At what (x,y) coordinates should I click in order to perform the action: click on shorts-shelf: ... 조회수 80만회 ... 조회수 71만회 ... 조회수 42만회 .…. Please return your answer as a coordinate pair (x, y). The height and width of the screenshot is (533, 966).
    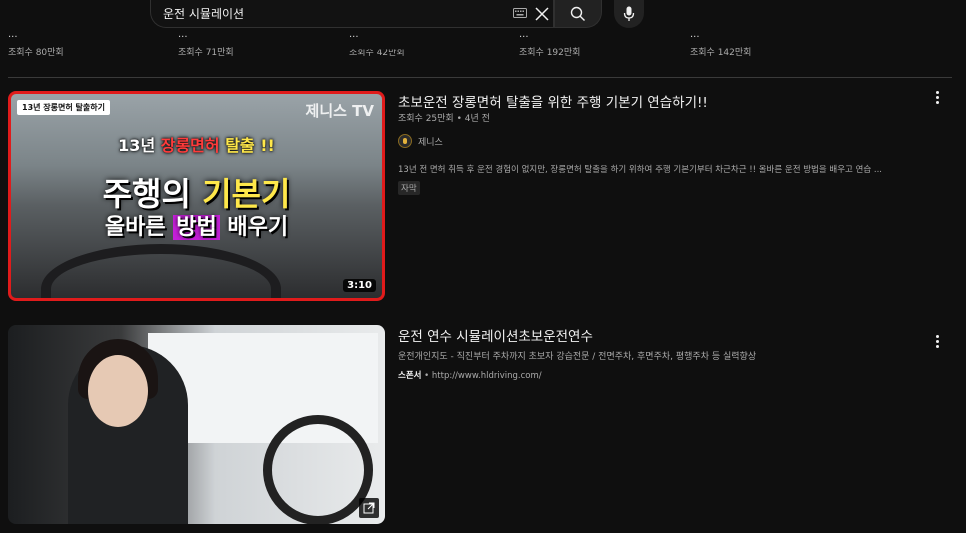
    Looking at the image, I should click on (483, 45).